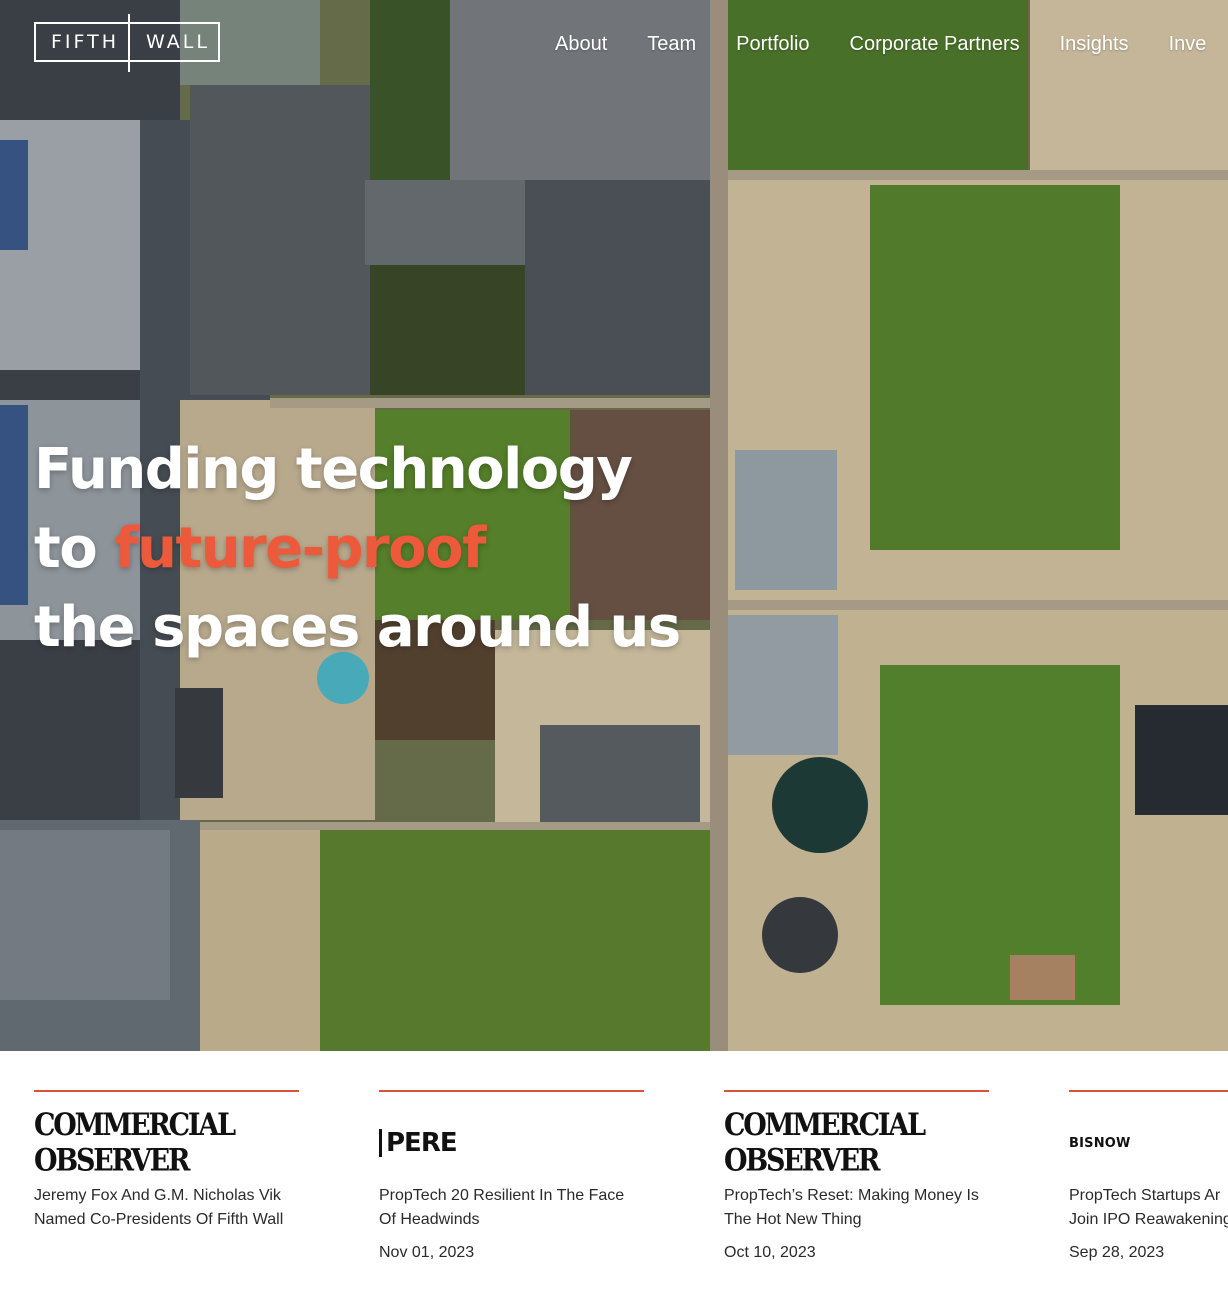 The image size is (1228, 1302). Describe the element at coordinates (422, 1143) in the screenshot. I see `publication-name: PERE` at that location.